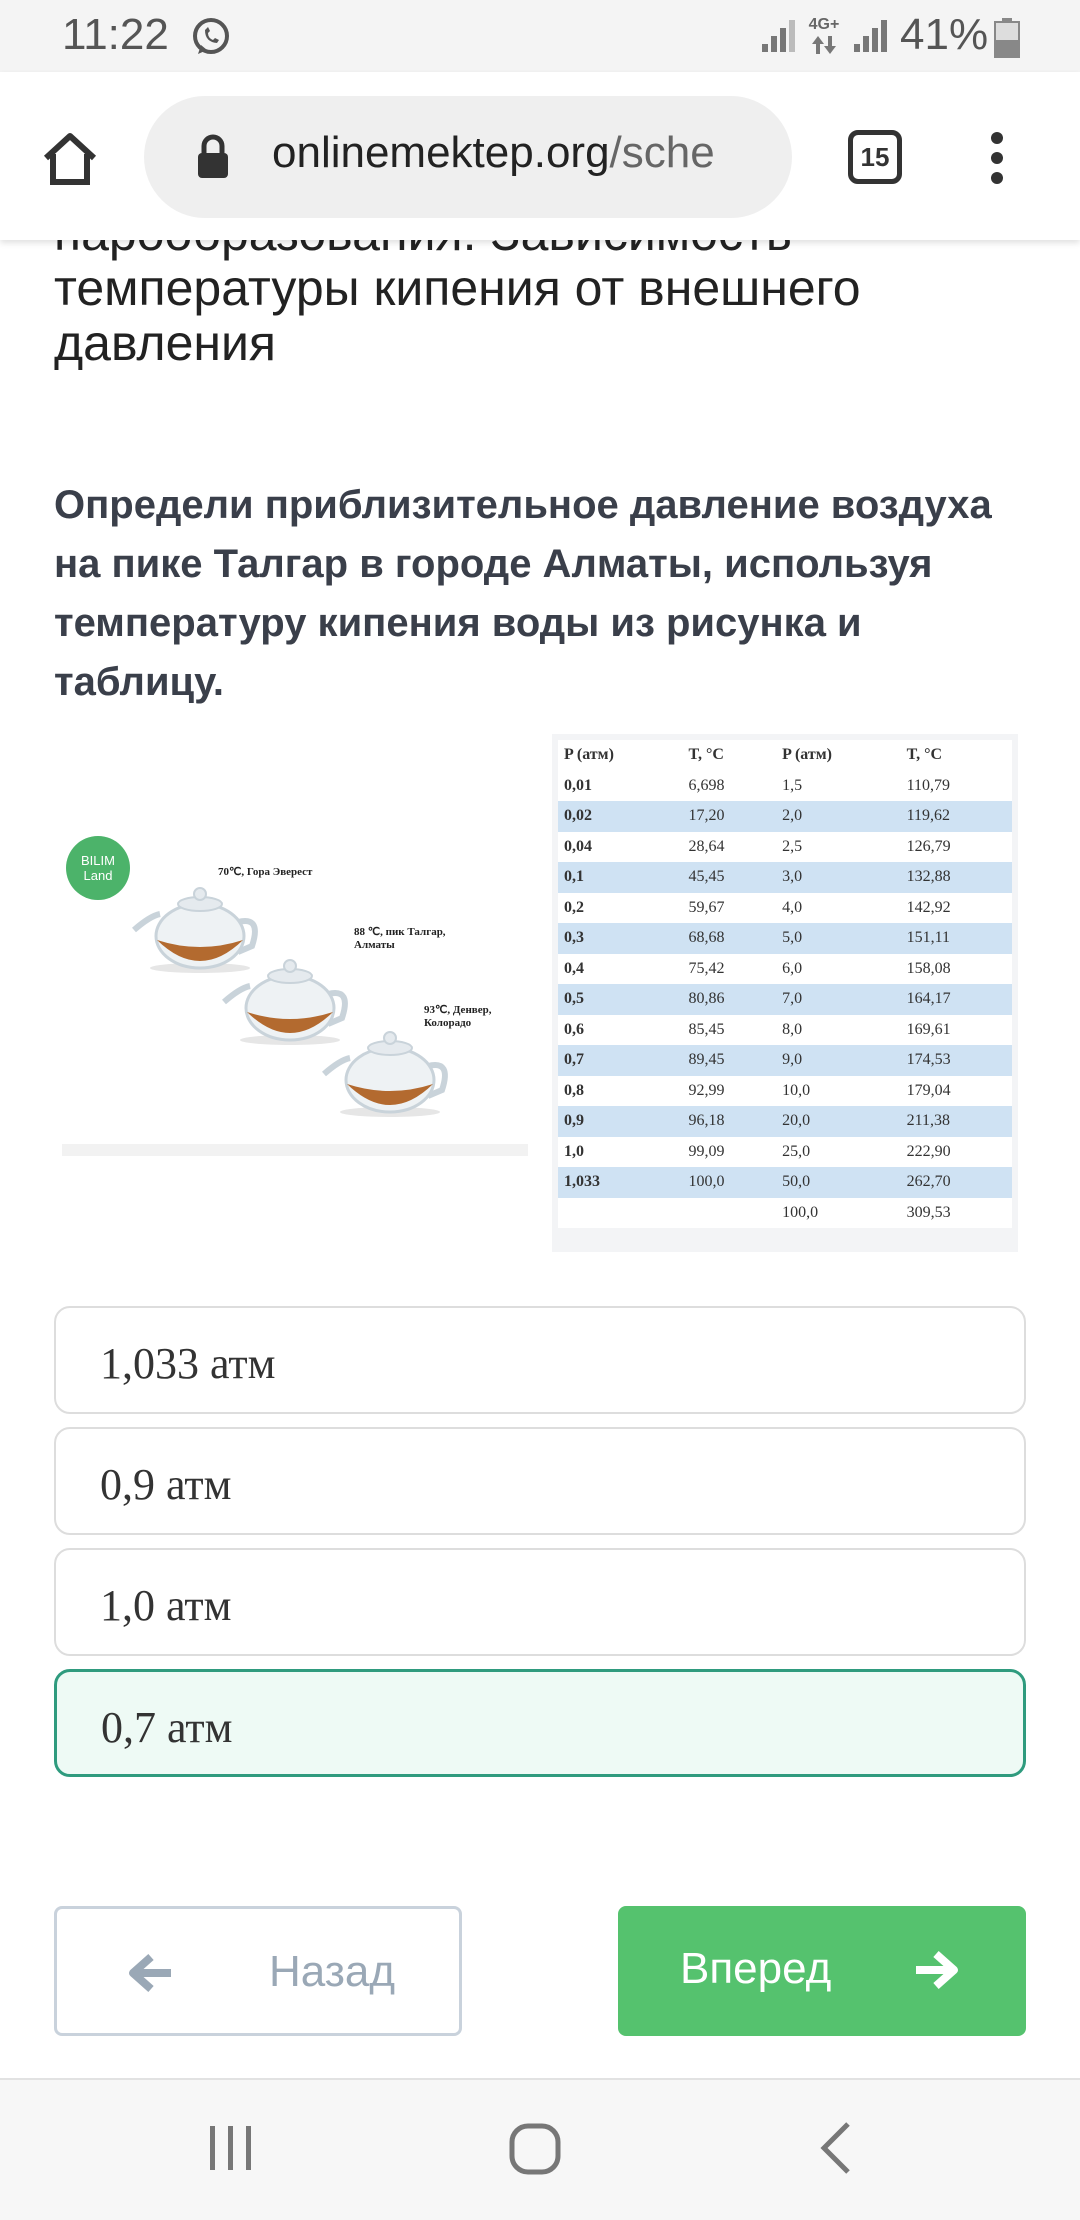 This screenshot has width=1080, height=2220. I want to click on answer-option-3: 1,0 атм, so click(540, 1602).